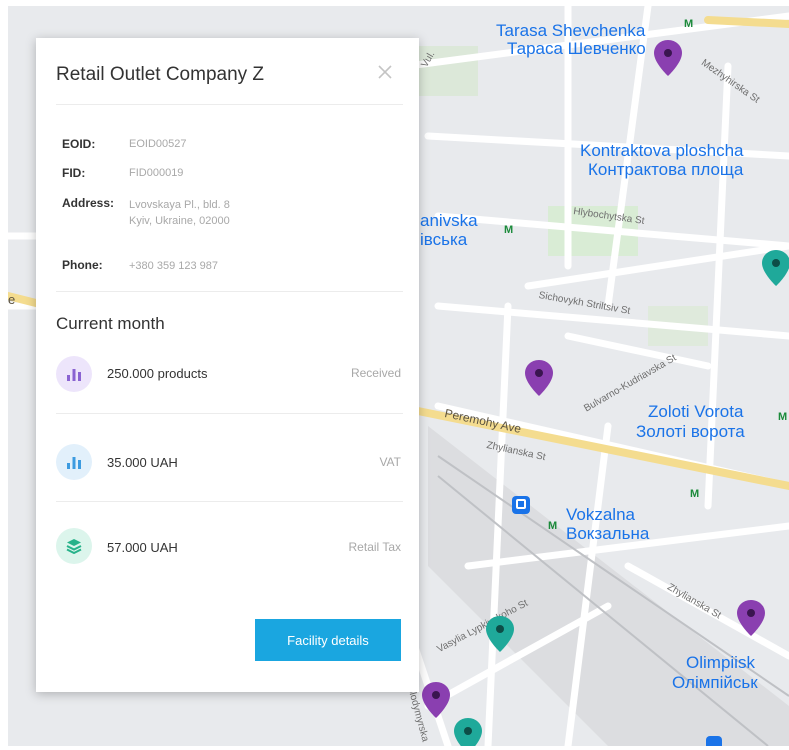 The height and width of the screenshot is (750, 789). Describe the element at coordinates (720, 662) in the screenshot. I see `place-label-olimpiiska: Olimpiisk` at that location.